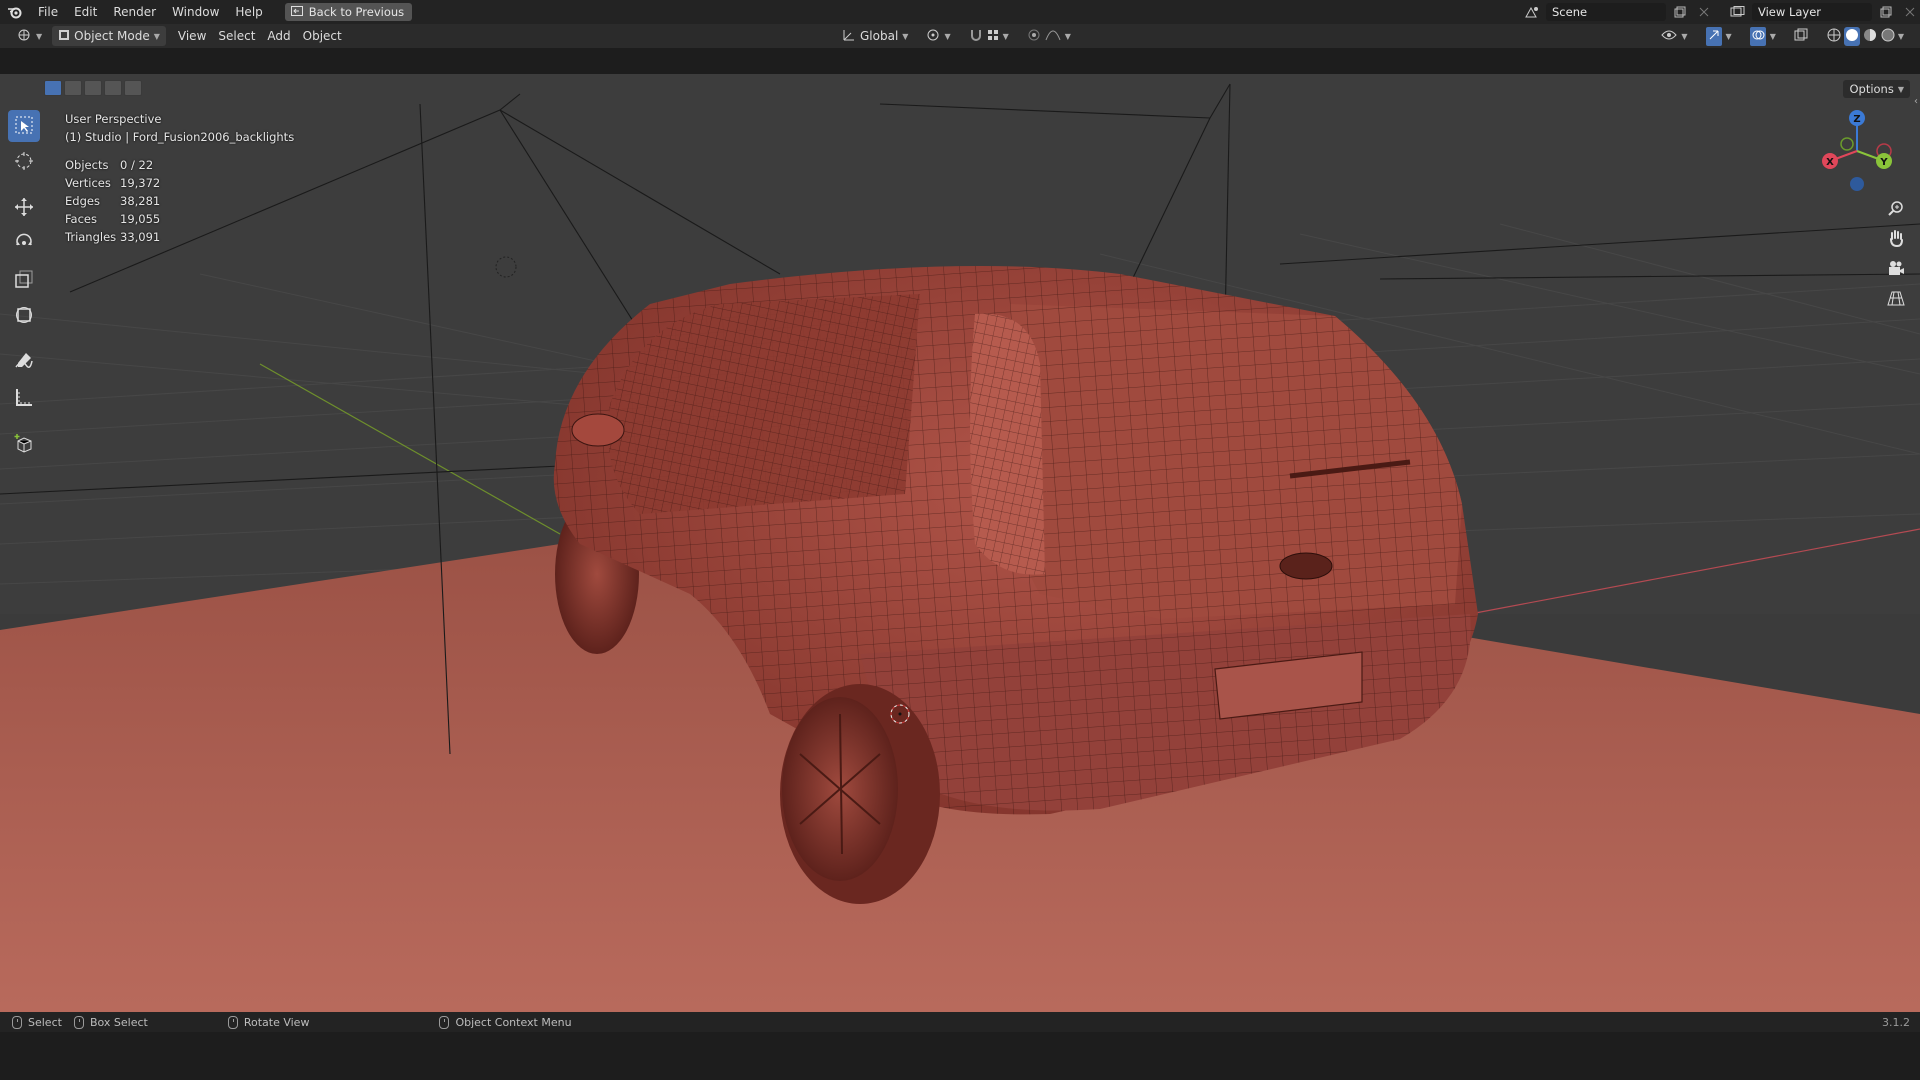  I want to click on cursor-tool, so click(24, 162).